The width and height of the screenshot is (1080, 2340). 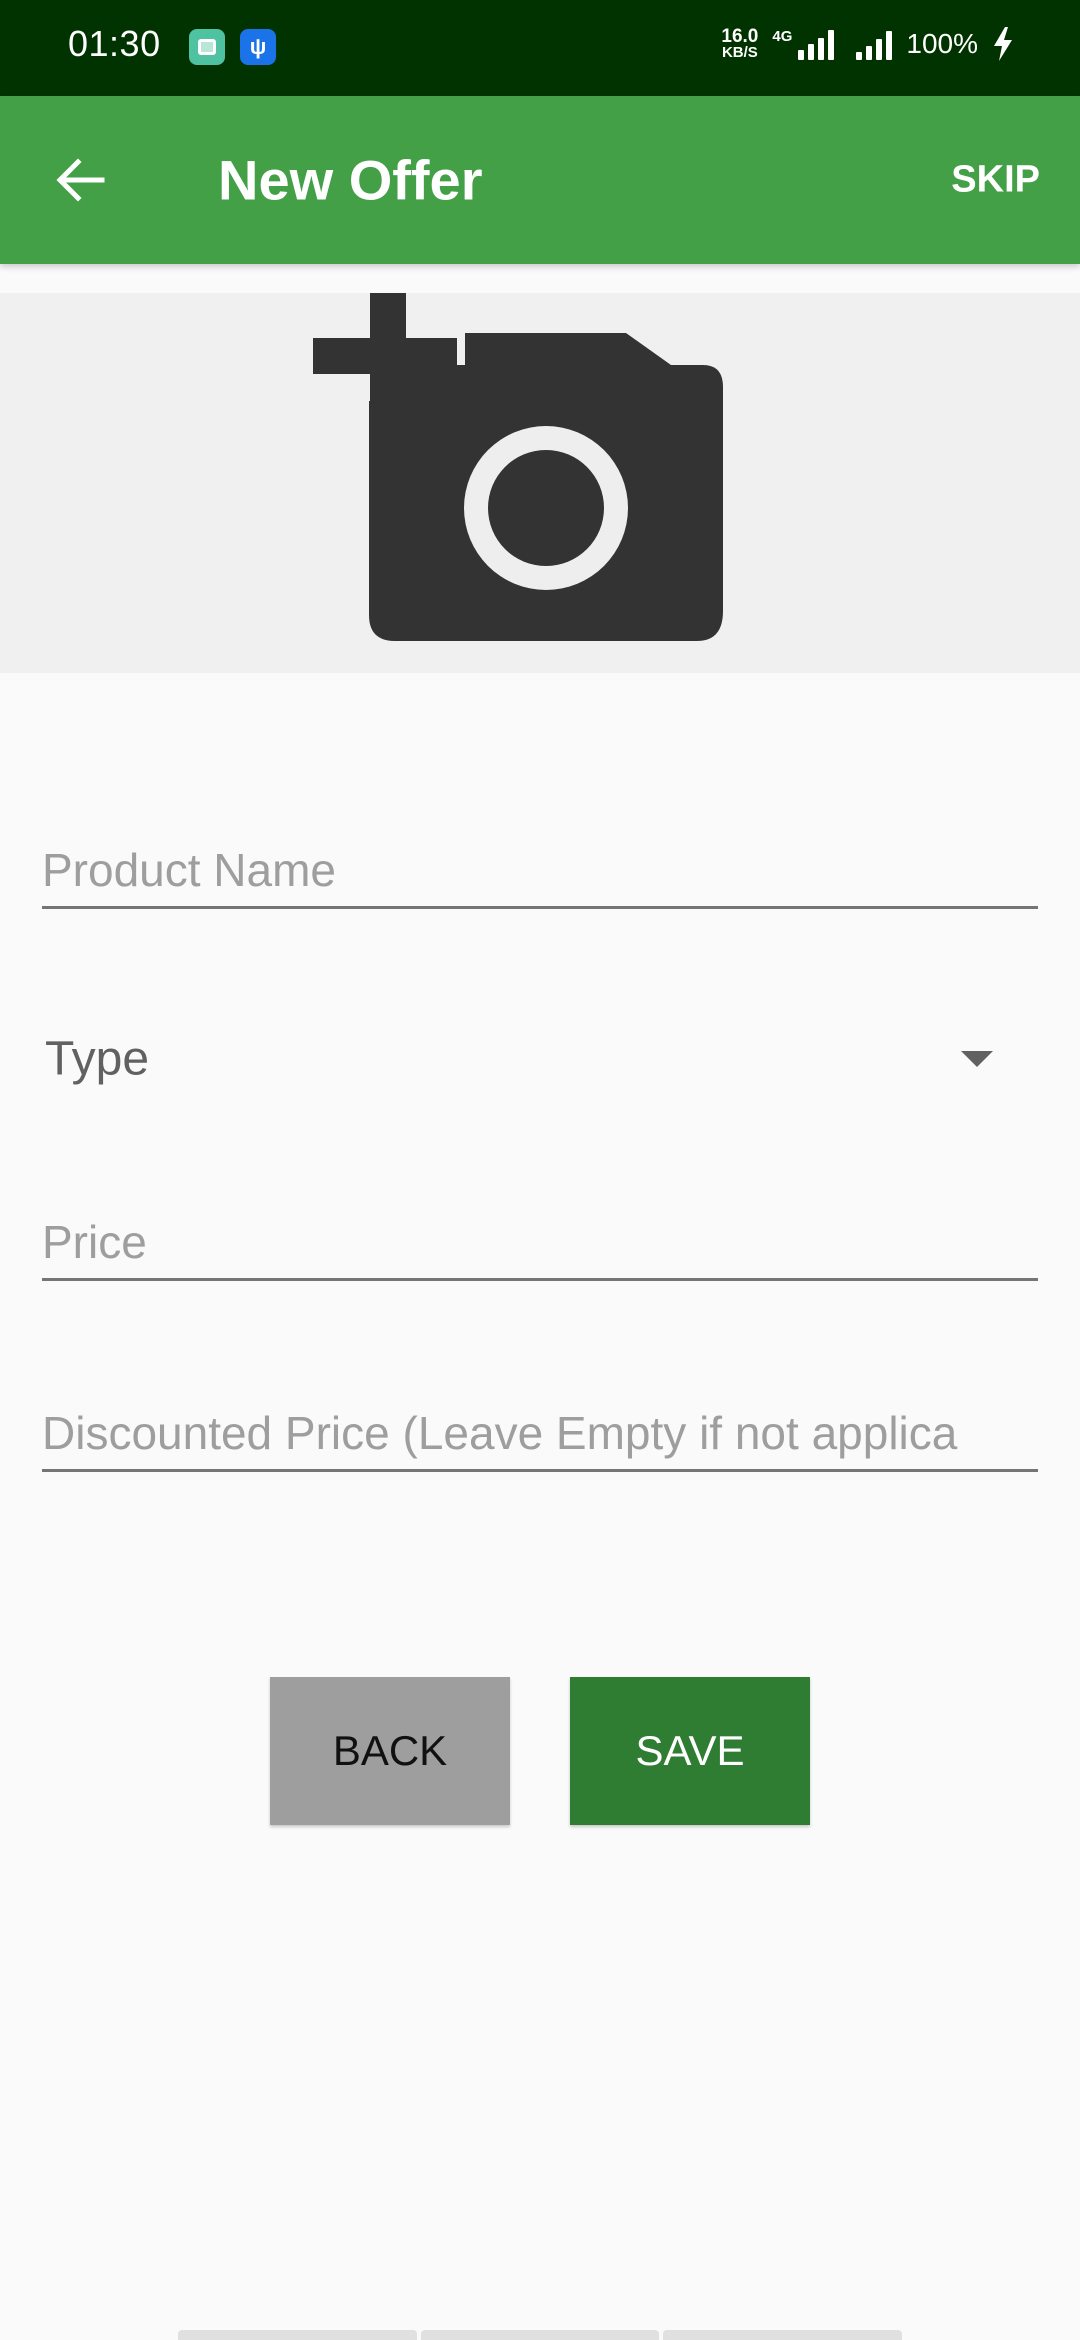 I want to click on status-right-group: 16.0 KB/S 4G 100%, so click(x=867, y=44).